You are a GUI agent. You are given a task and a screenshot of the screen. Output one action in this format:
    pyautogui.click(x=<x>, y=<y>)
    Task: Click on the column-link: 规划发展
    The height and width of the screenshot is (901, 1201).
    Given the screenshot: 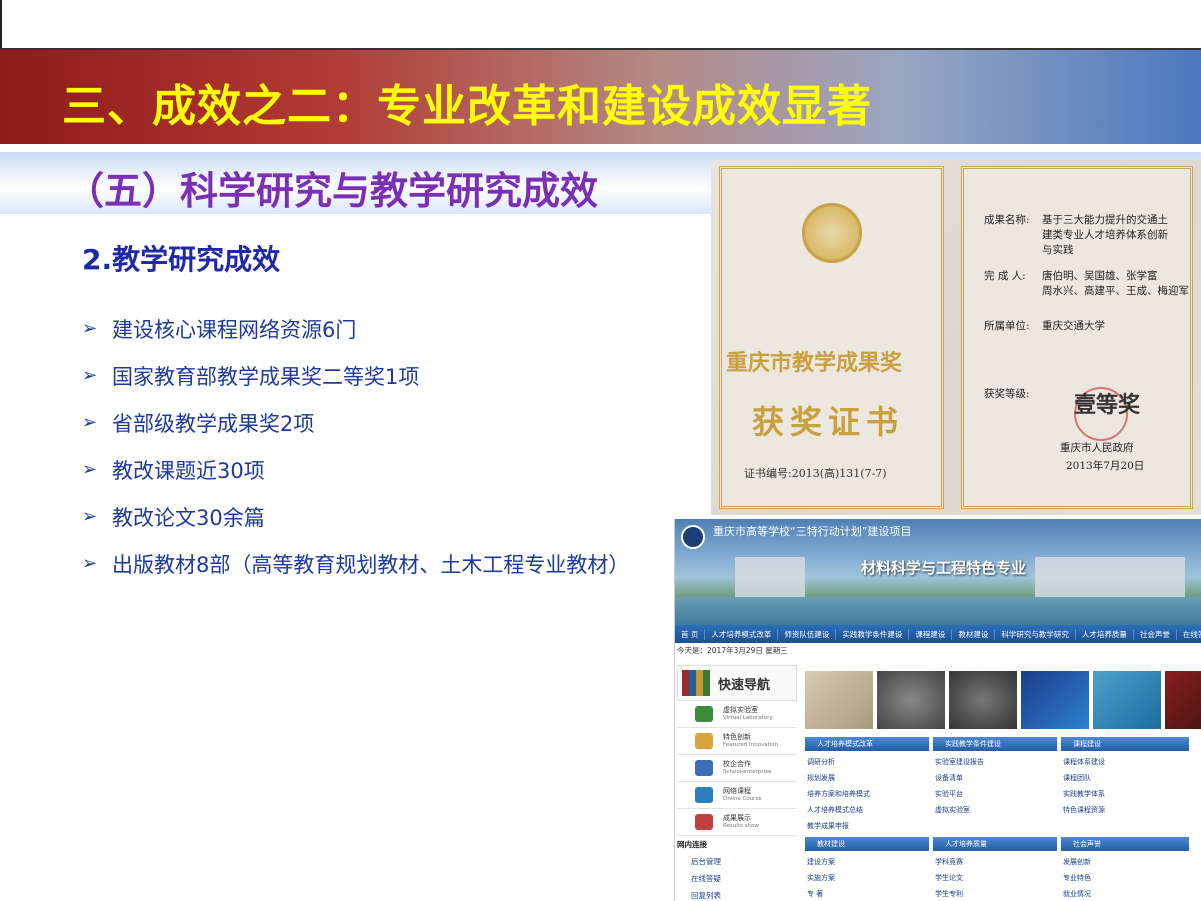 What is the action you would take?
    pyautogui.click(x=821, y=778)
    